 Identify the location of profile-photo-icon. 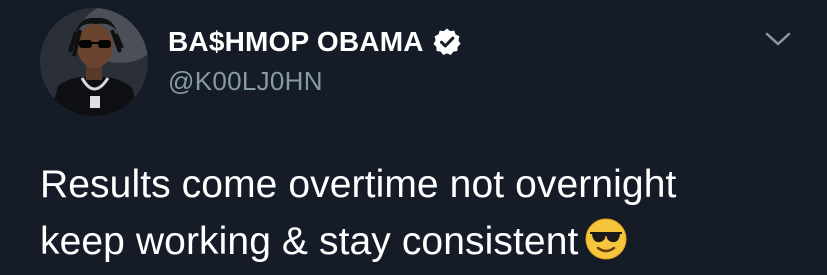
(94, 62).